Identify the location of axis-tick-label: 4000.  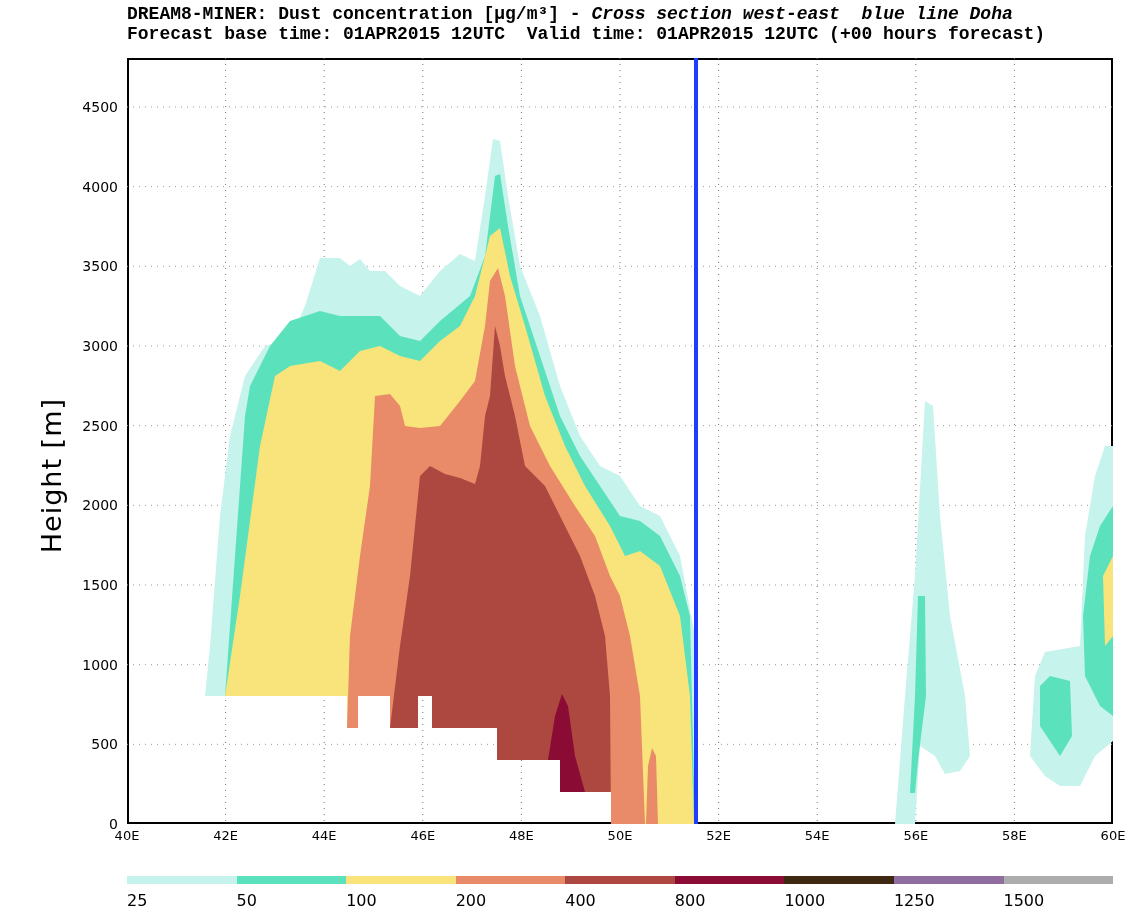
(100, 186).